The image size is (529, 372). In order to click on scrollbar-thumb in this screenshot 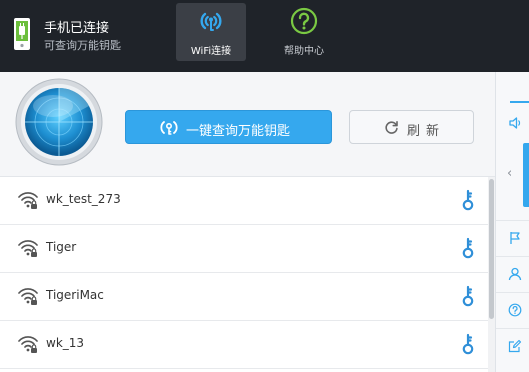, I will do `click(491, 249)`.